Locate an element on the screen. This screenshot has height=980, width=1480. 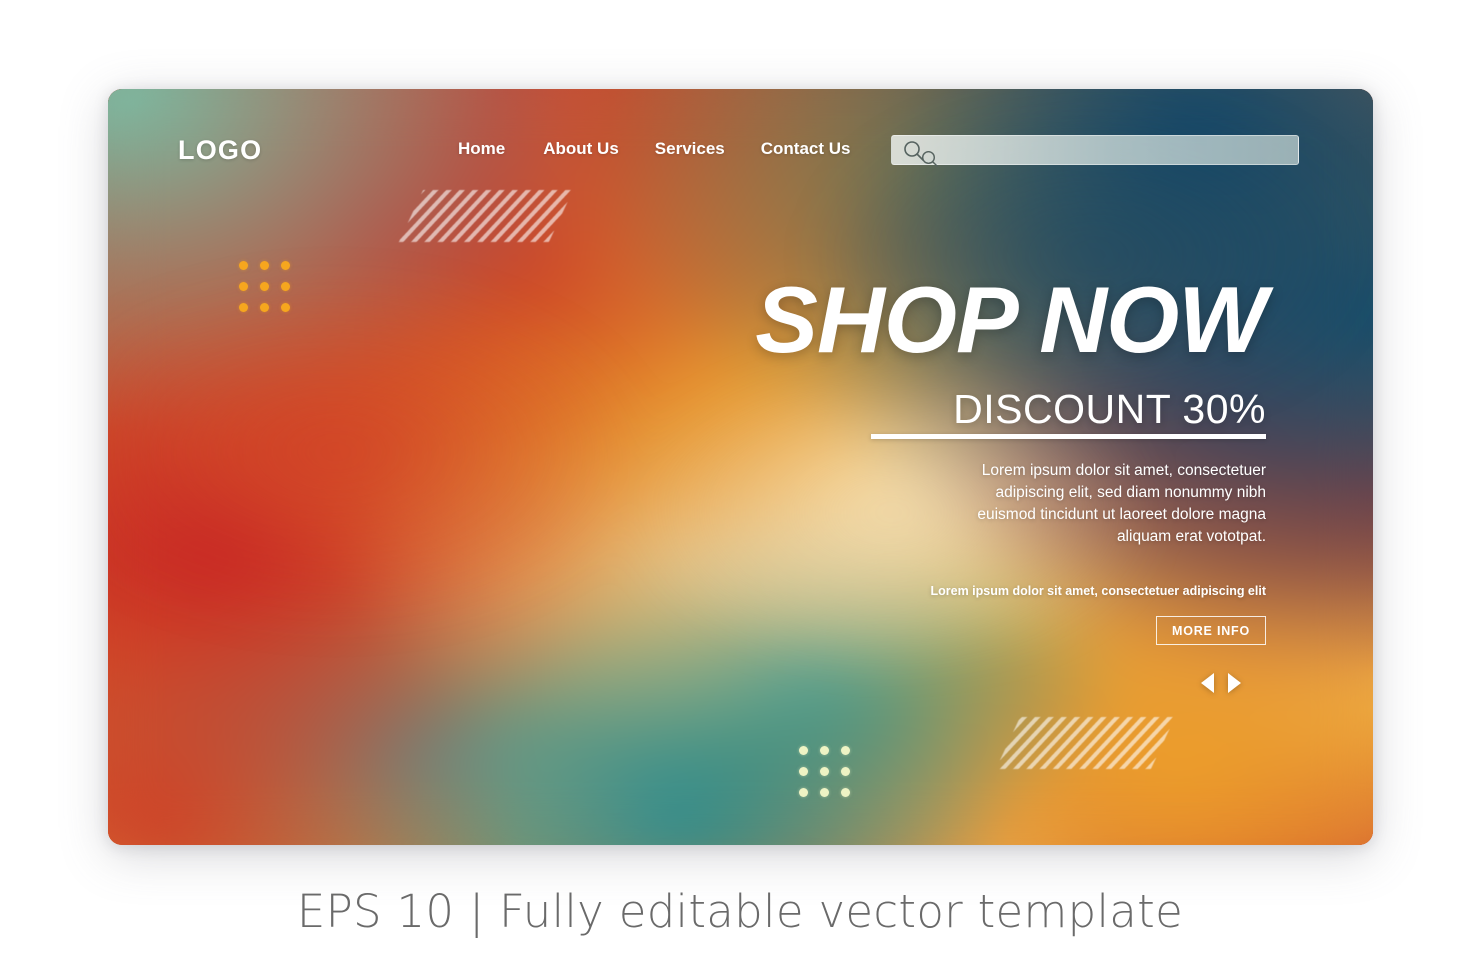
triangle-right-icon is located at coordinates (1234, 683).